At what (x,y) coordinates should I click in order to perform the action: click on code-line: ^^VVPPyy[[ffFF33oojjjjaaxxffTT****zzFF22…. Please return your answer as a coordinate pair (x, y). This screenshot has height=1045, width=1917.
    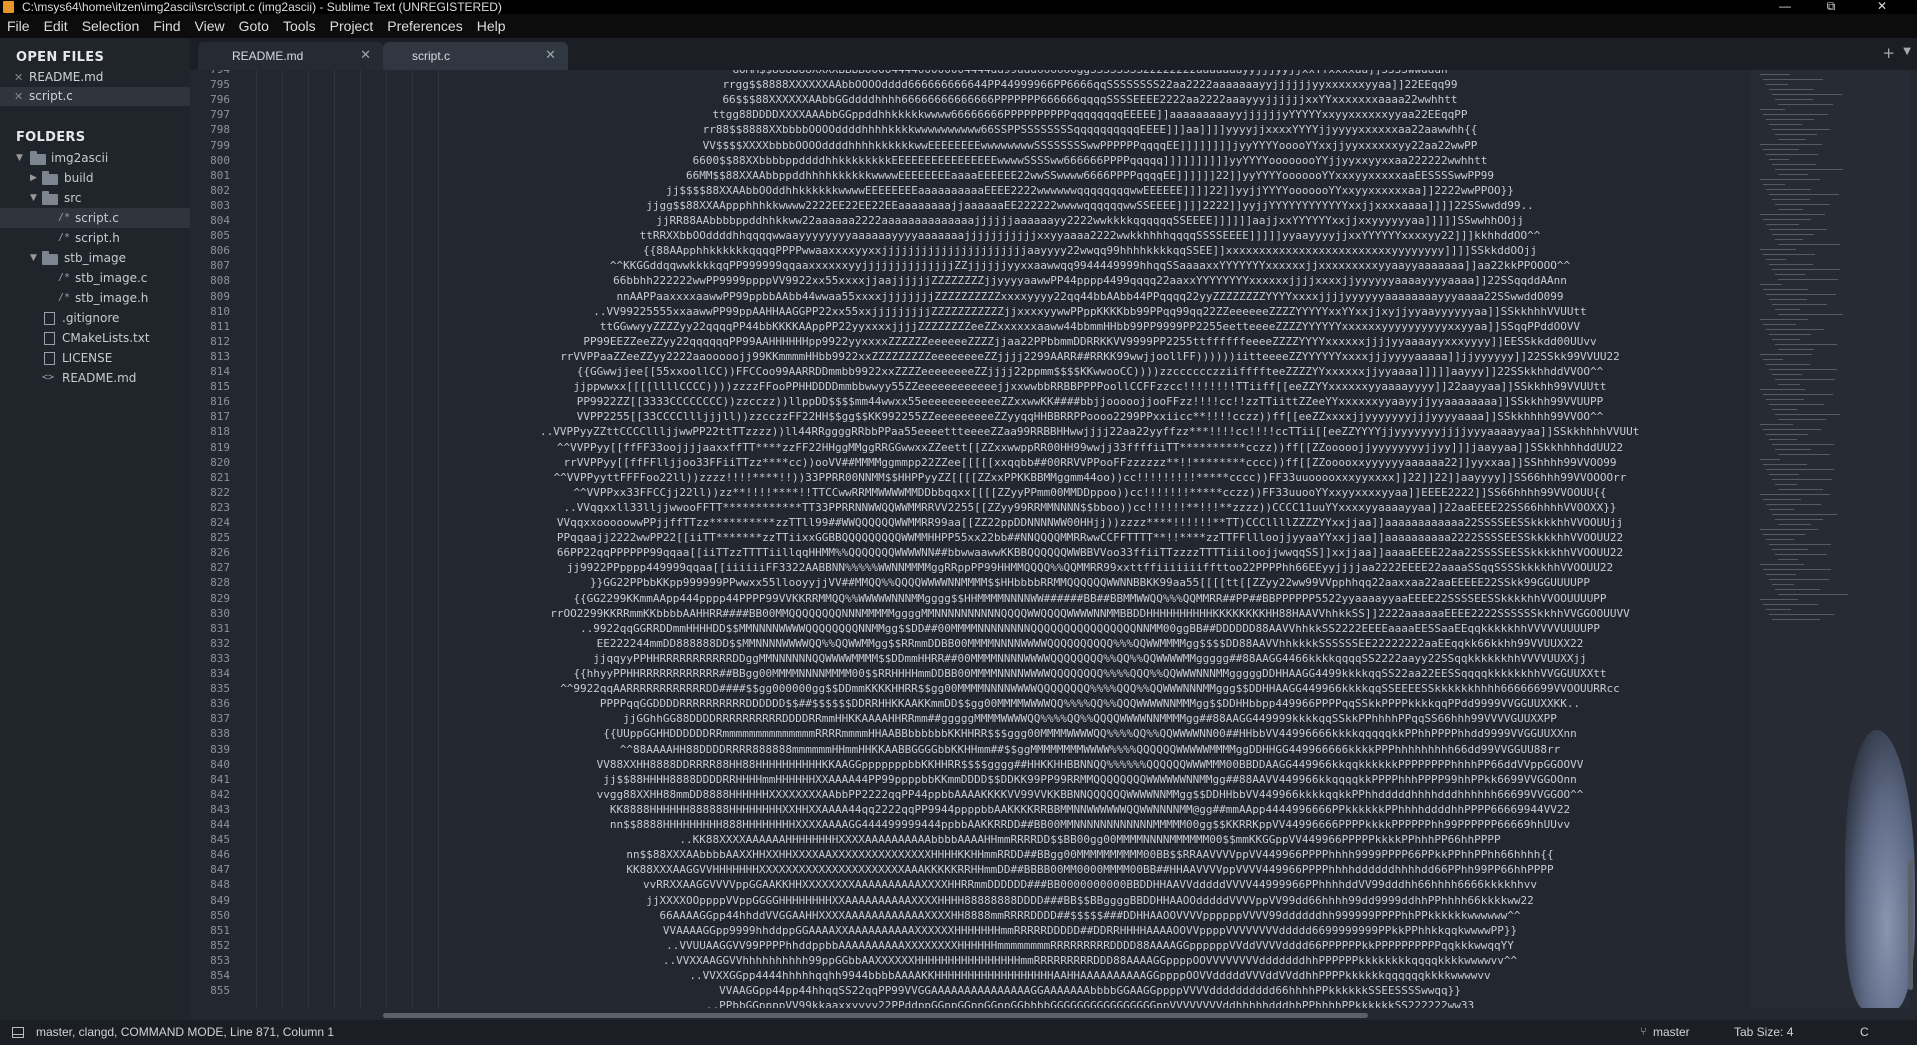
    Looking at the image, I should click on (1090, 447).